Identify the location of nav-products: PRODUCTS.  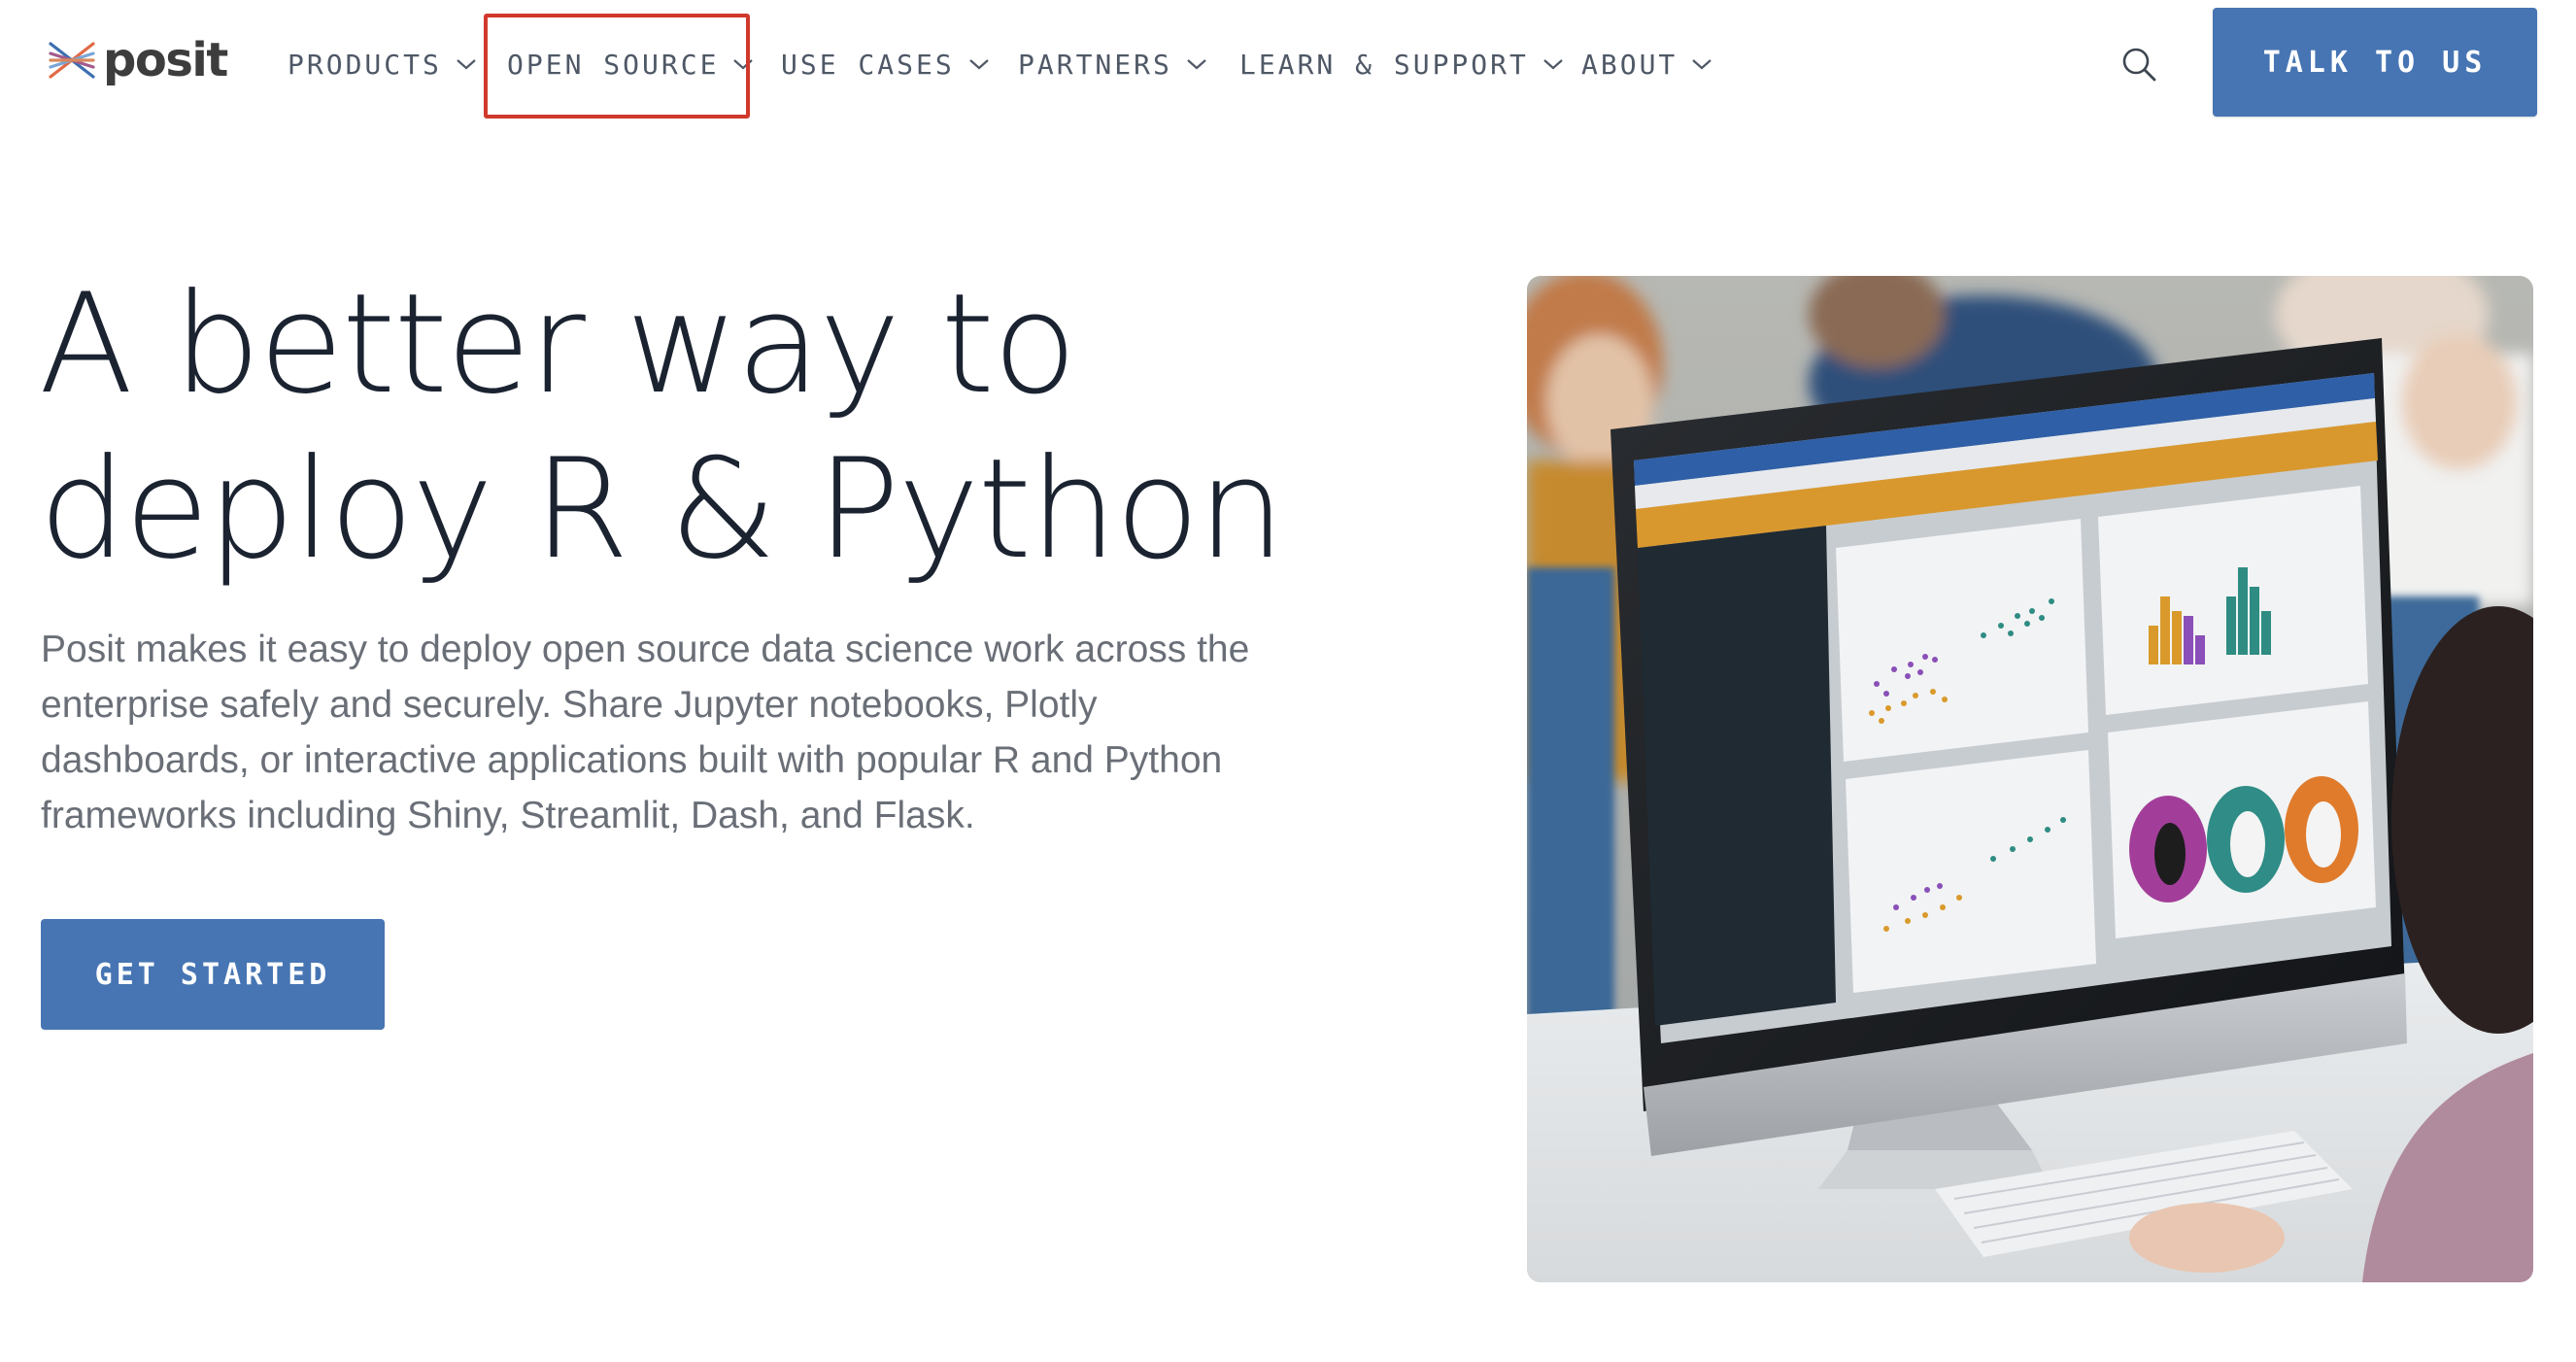
(382, 64).